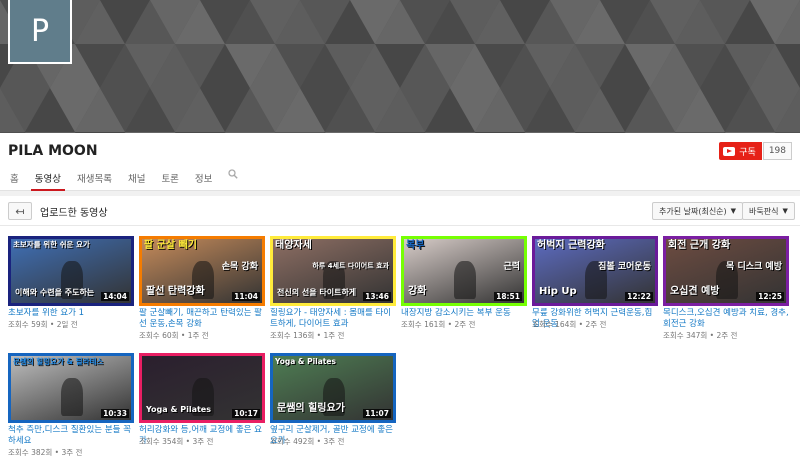 This screenshot has width=800, height=471. I want to click on thumbnail-caption-bottom: Yoga & Pilates, so click(178, 409).